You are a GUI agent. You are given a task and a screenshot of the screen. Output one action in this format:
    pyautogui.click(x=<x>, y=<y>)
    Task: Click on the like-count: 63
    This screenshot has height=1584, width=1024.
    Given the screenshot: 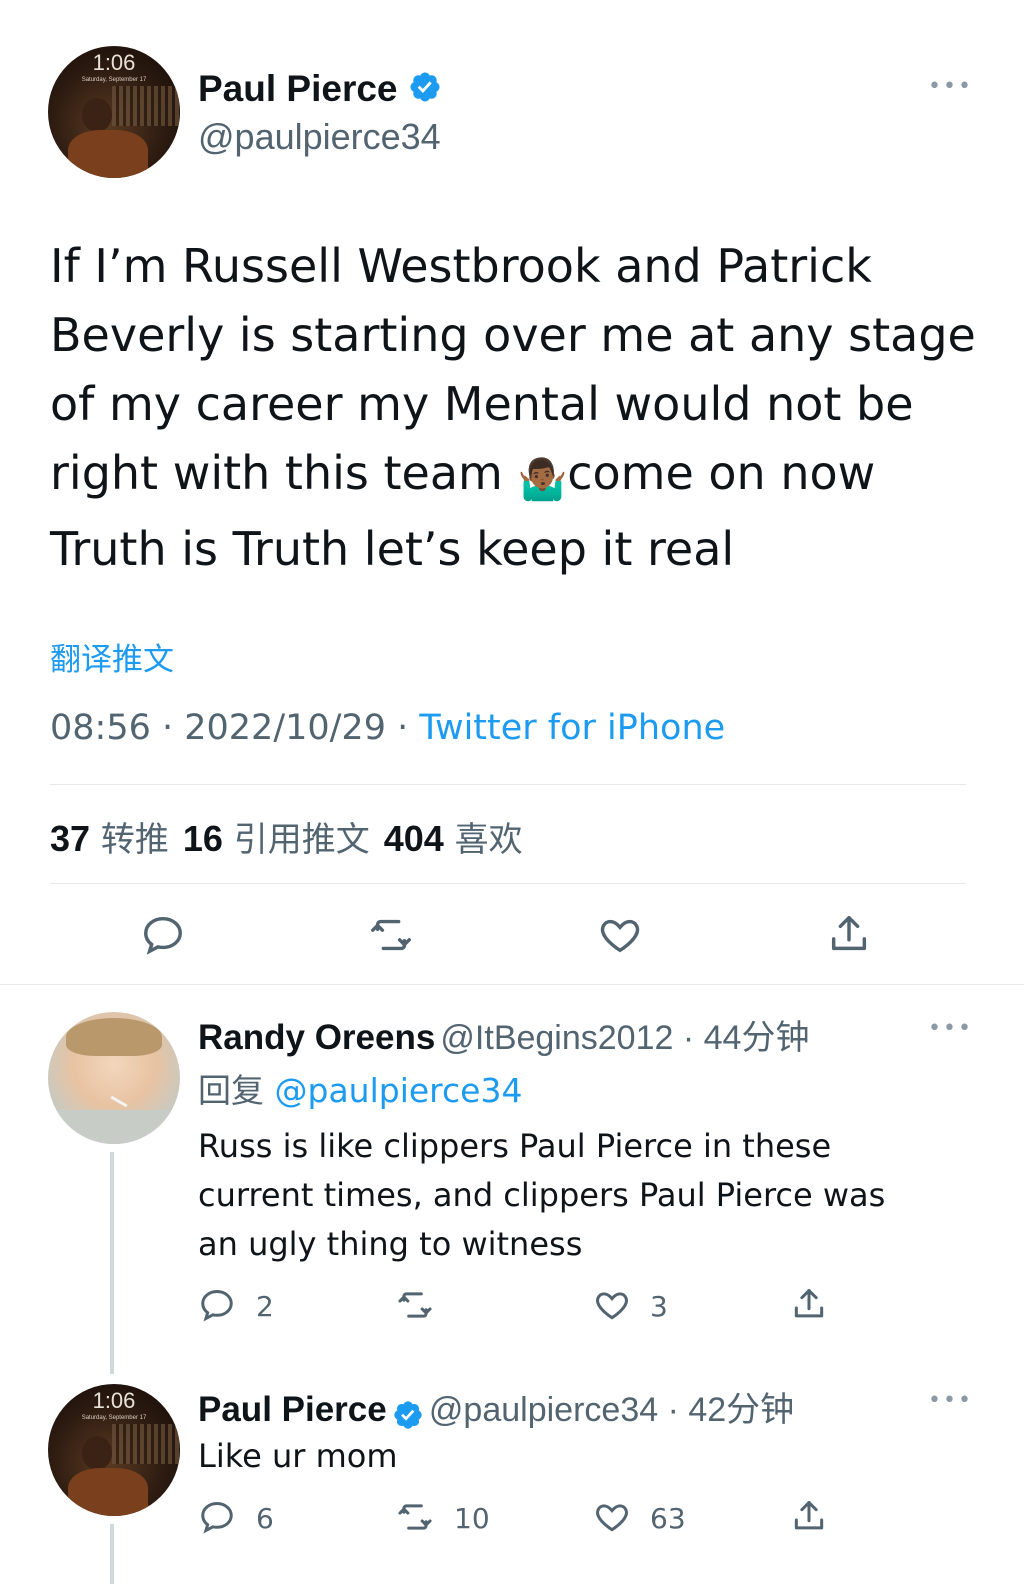 What is the action you would take?
    pyautogui.click(x=668, y=1518)
    